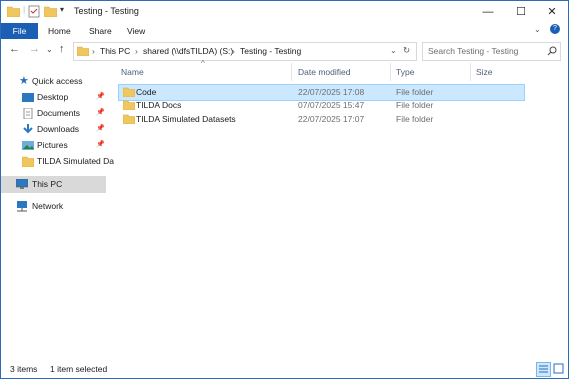 This screenshot has height=379, width=569. What do you see at coordinates (48, 206) in the screenshot?
I see `sidebar-label: Network` at bounding box center [48, 206].